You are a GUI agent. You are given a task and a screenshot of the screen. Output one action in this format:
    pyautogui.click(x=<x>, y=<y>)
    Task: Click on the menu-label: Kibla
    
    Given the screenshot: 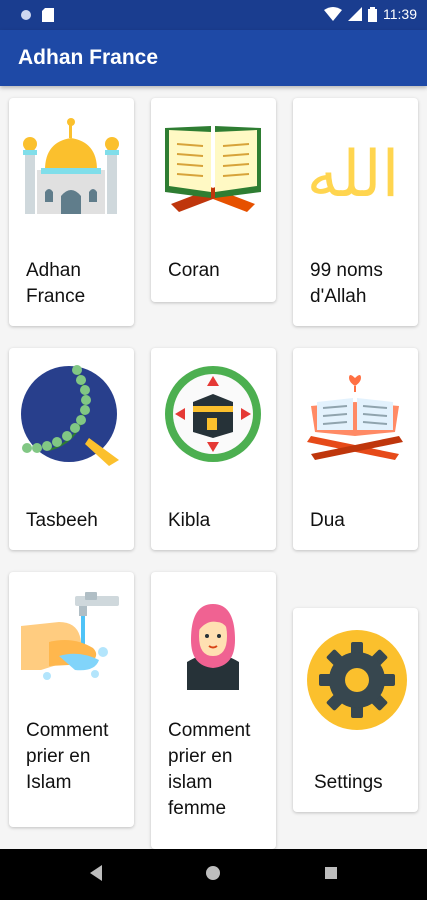 What is the action you would take?
    pyautogui.click(x=189, y=520)
    